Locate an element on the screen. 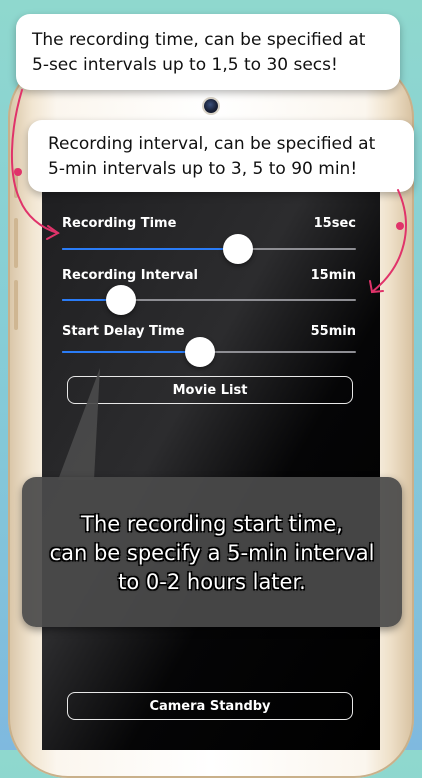  recording-time-arrowhead is located at coordinates (53, 232).